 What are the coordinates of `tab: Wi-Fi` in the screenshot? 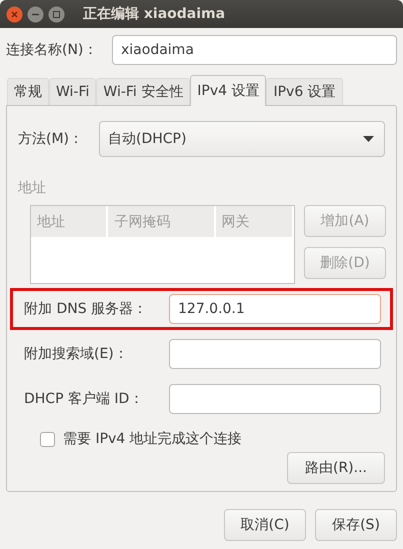 It's located at (72, 91).